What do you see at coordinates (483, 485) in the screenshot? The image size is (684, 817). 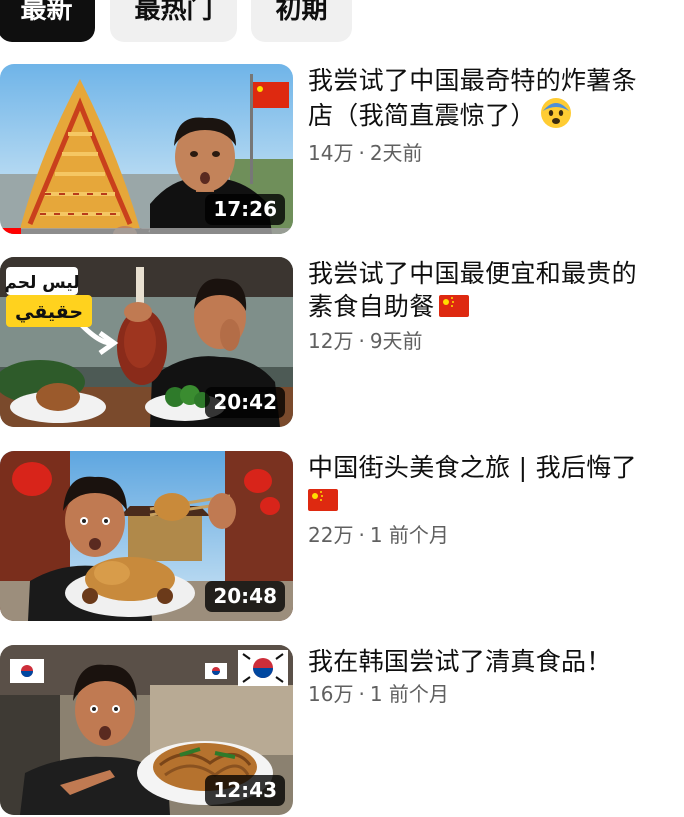 I see `video-title: 中国街头美食之旅 | 我后悔了` at bounding box center [483, 485].